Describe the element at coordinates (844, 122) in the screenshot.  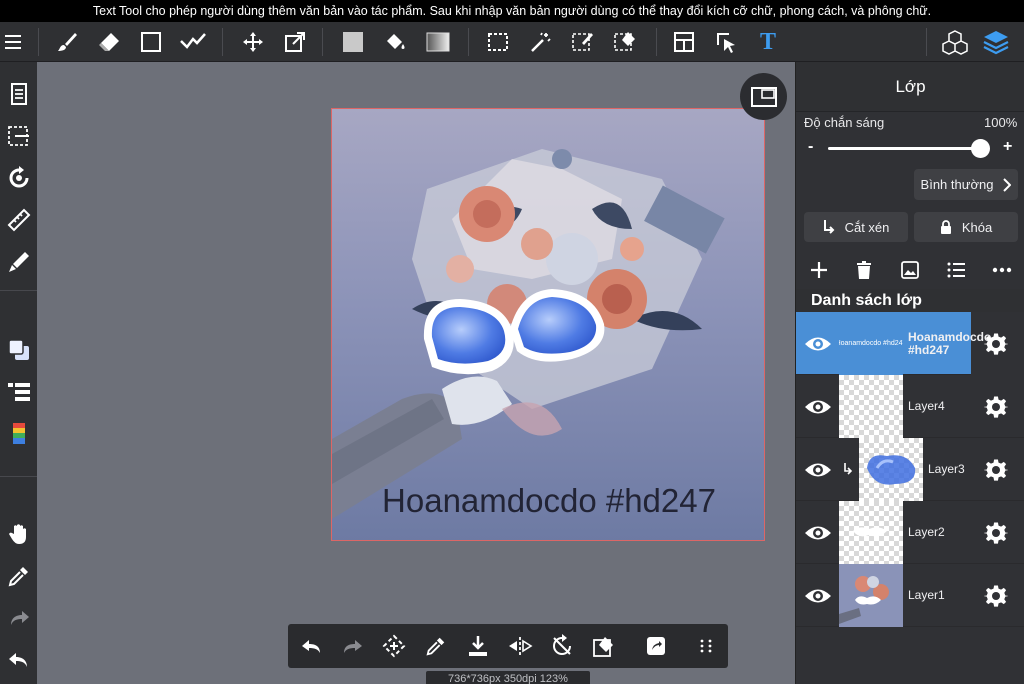
I see `opacity-label: Độ chắn sáng` at that location.